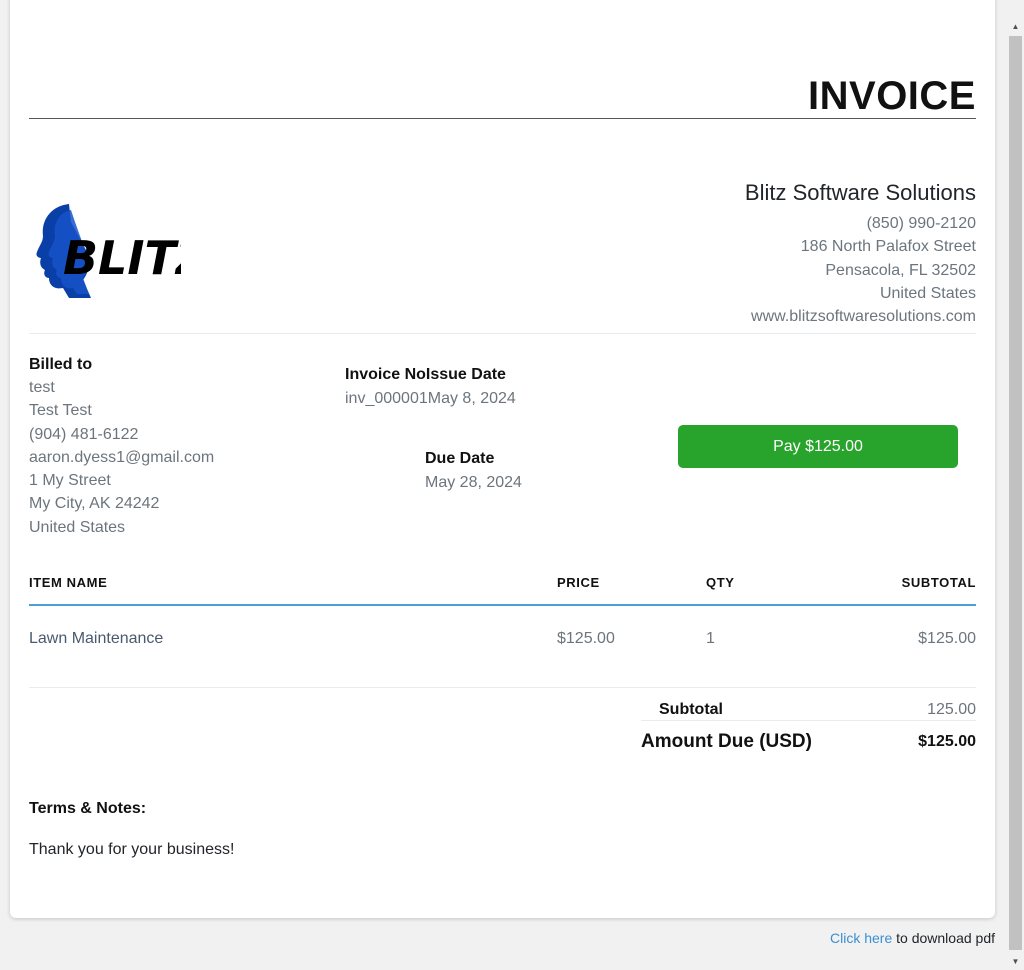 The width and height of the screenshot is (1024, 970). Describe the element at coordinates (460, 458) in the screenshot. I see `due-date-label: Due Date` at that location.